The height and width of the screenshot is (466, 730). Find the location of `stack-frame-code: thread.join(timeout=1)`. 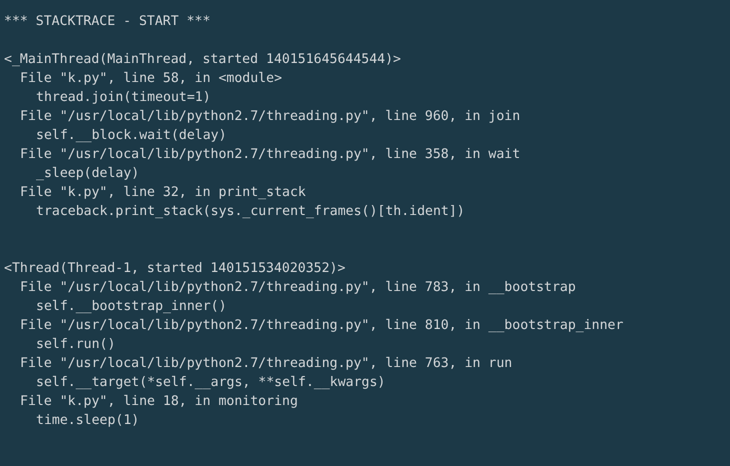

stack-frame-code: thread.join(timeout=1) is located at coordinates (123, 98).